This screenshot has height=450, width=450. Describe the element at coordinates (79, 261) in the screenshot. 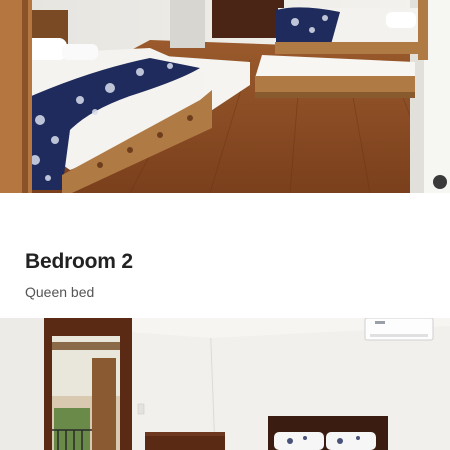

I see `room-title: Bedroom 2` at that location.